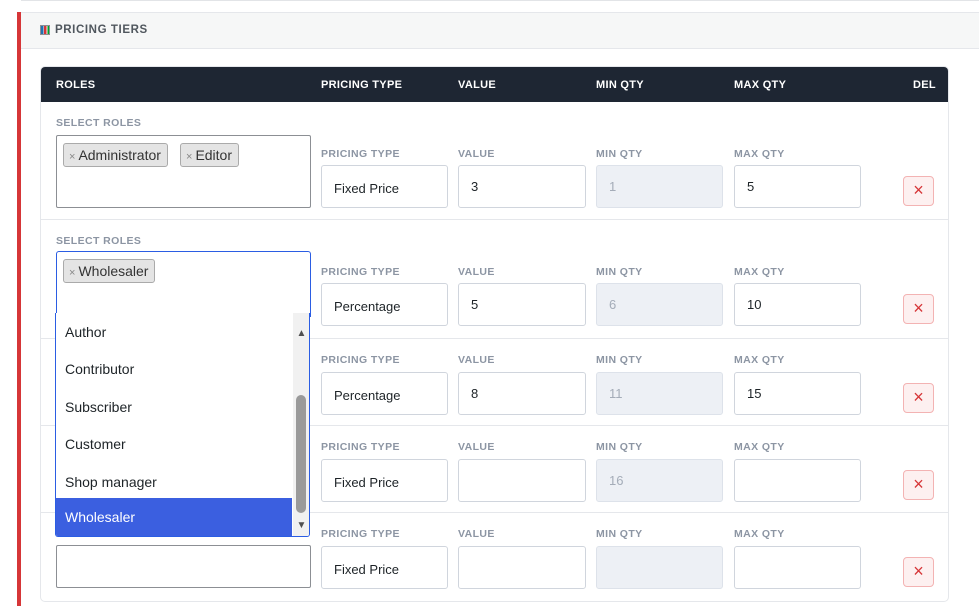 The image size is (979, 606). What do you see at coordinates (174, 407) in the screenshot?
I see `dropdown-option-subscriber: Subscriber` at bounding box center [174, 407].